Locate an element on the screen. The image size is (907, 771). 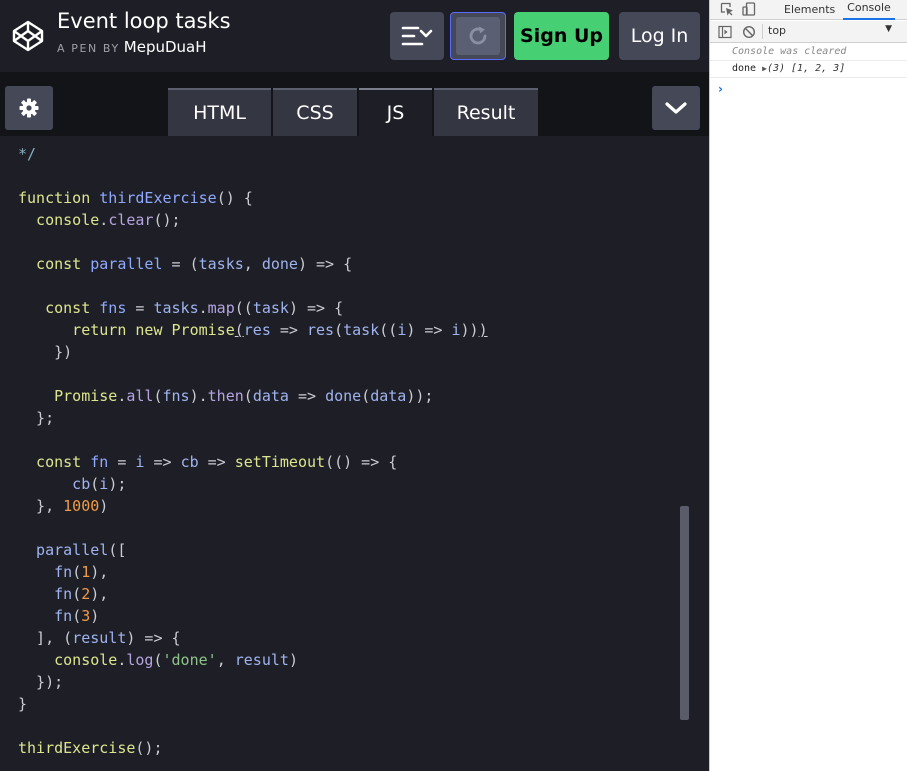
refresh-icon is located at coordinates (478, 35).